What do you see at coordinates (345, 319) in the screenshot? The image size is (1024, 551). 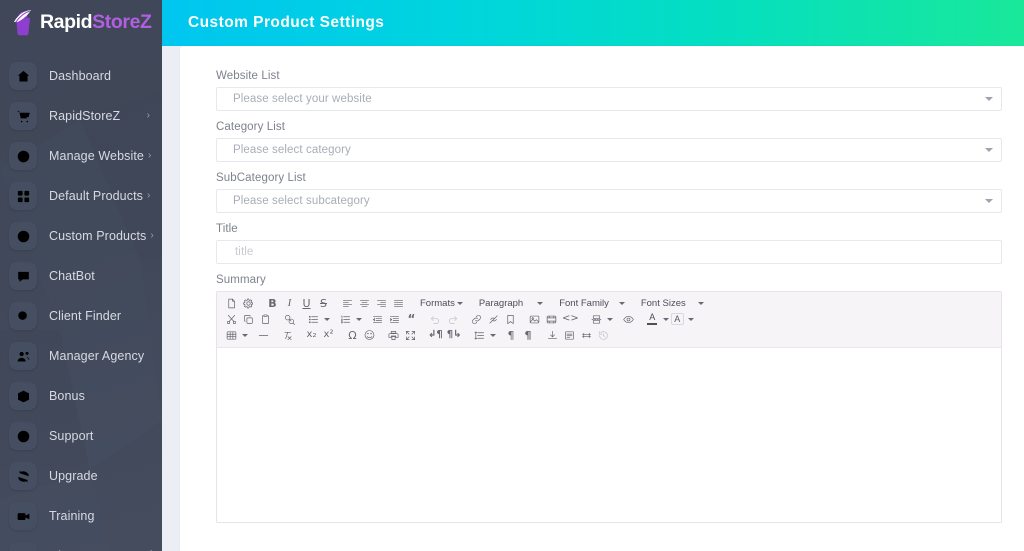 I see `numbered-list-icon` at bounding box center [345, 319].